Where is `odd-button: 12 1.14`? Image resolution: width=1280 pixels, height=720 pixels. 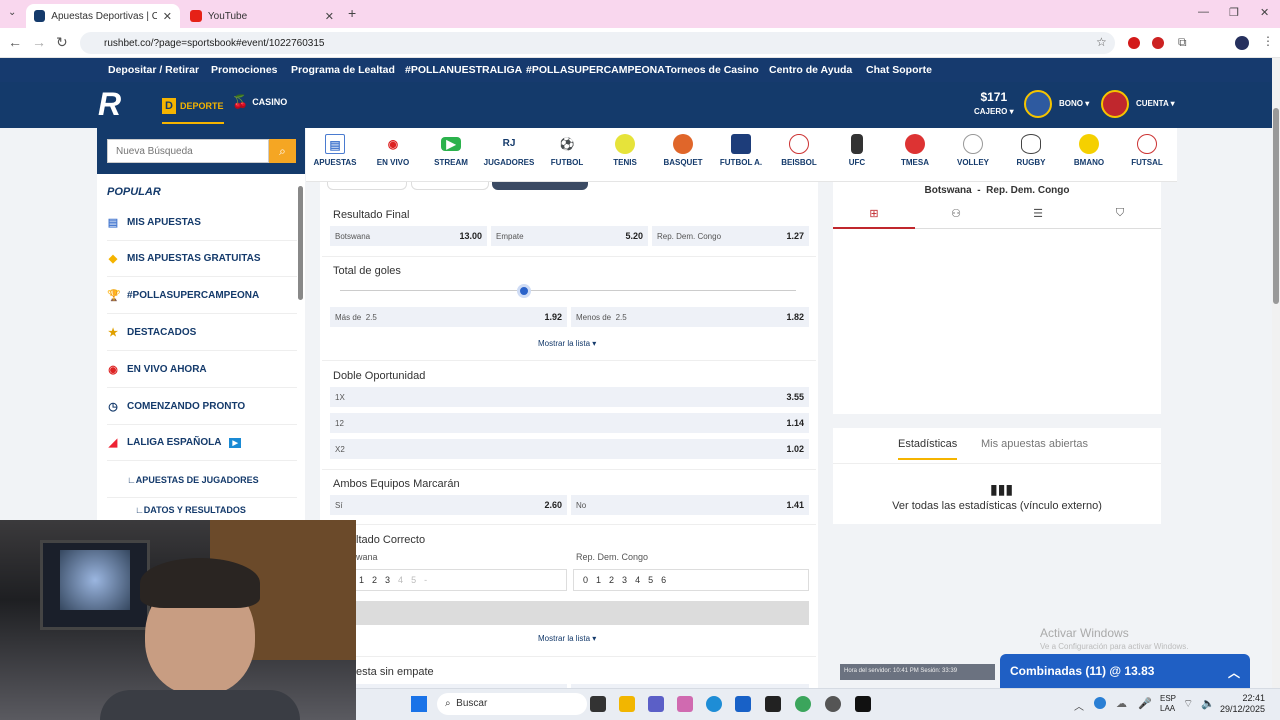 odd-button: 12 1.14 is located at coordinates (569, 423).